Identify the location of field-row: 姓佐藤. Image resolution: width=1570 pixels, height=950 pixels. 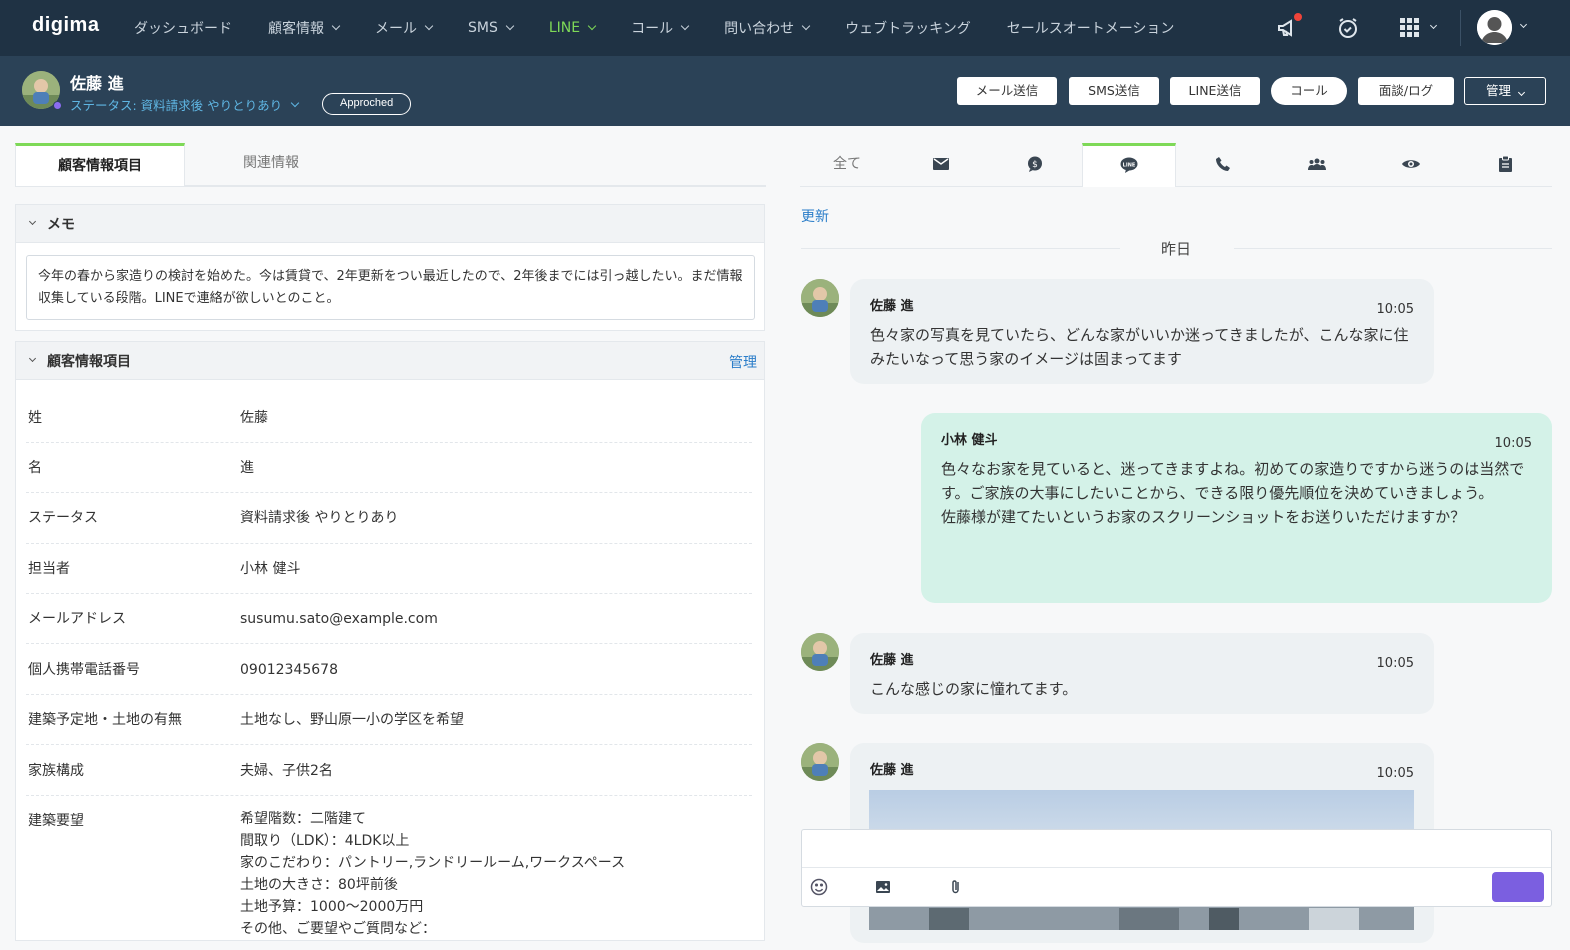
(389, 425).